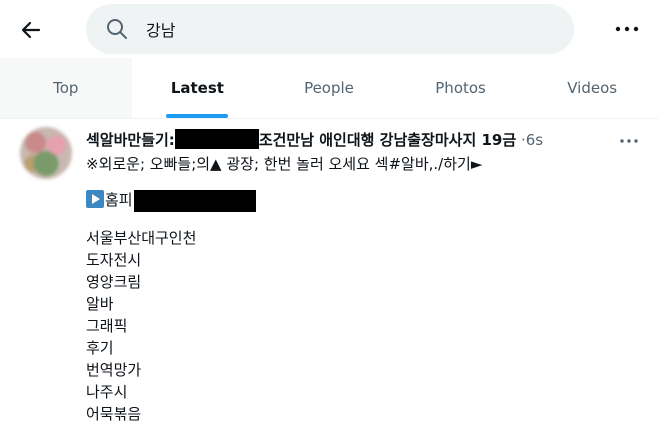 This screenshot has height=448, width=658. I want to click on top-bar, so click(329, 28).